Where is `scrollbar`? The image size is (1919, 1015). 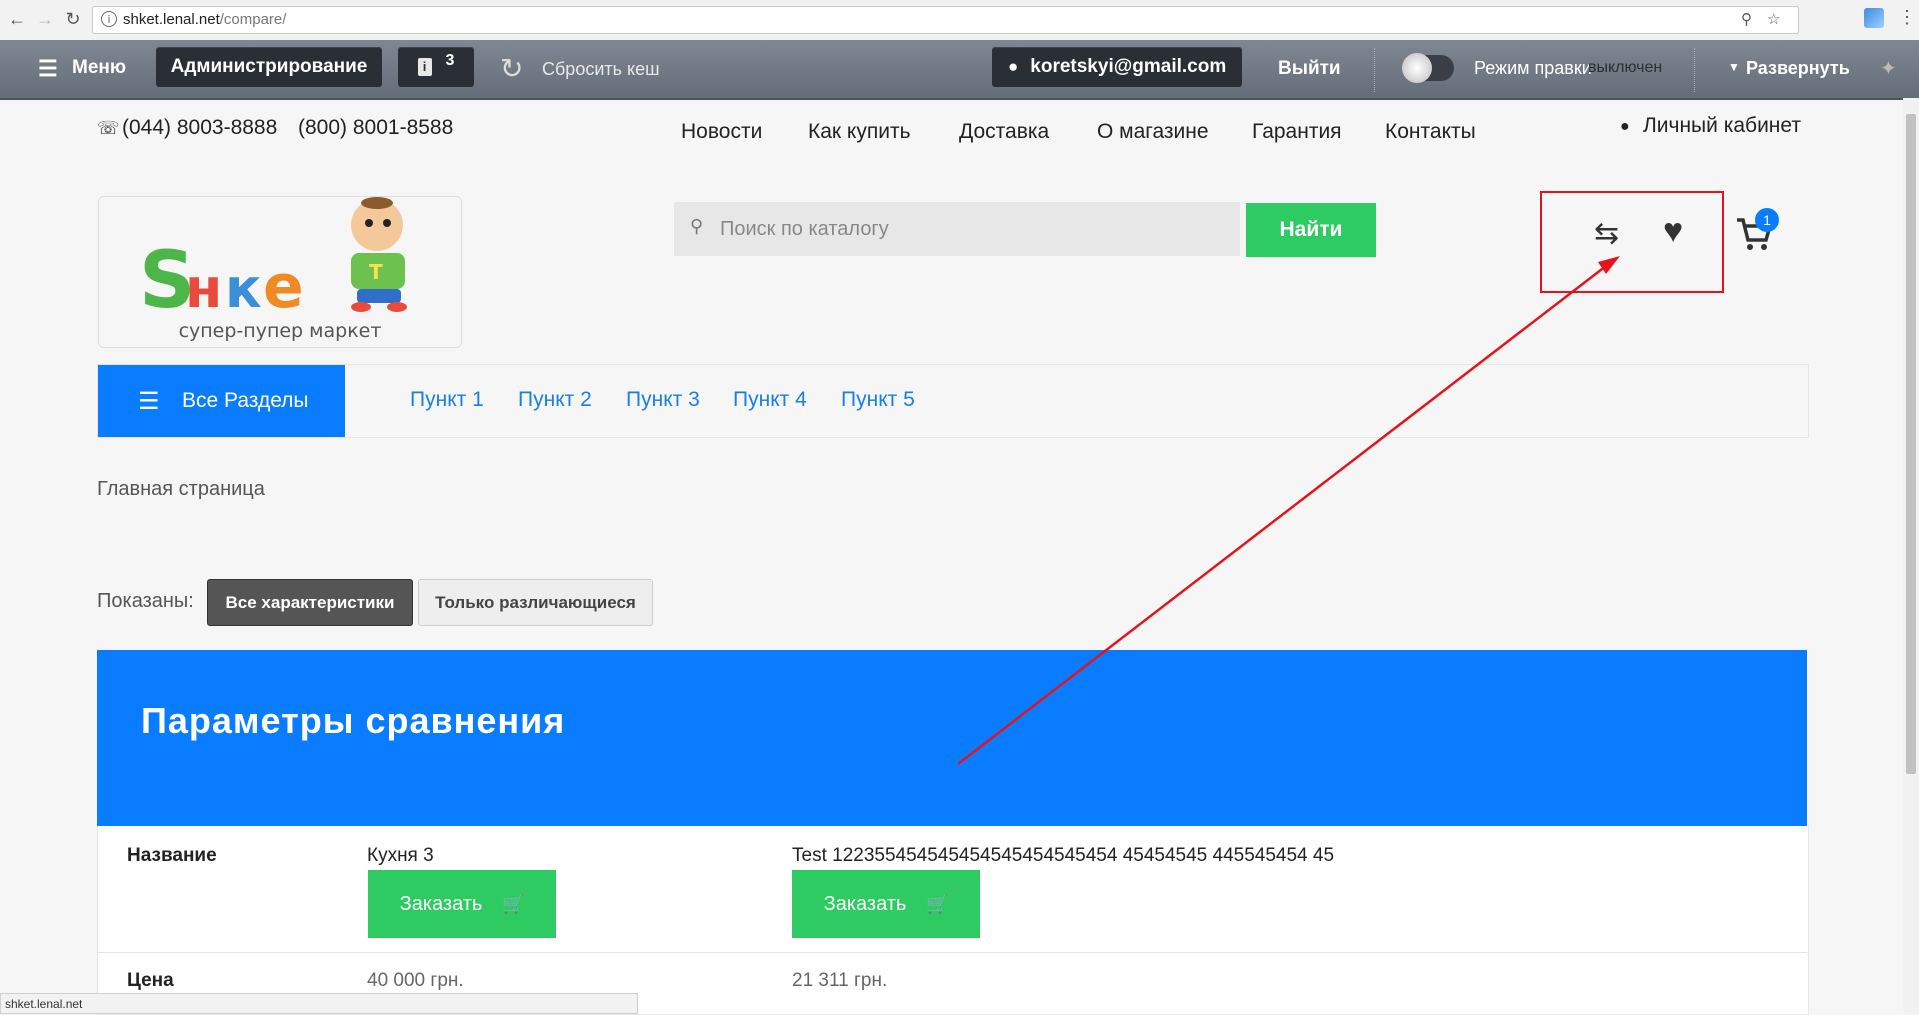
scrollbar is located at coordinates (1911, 556).